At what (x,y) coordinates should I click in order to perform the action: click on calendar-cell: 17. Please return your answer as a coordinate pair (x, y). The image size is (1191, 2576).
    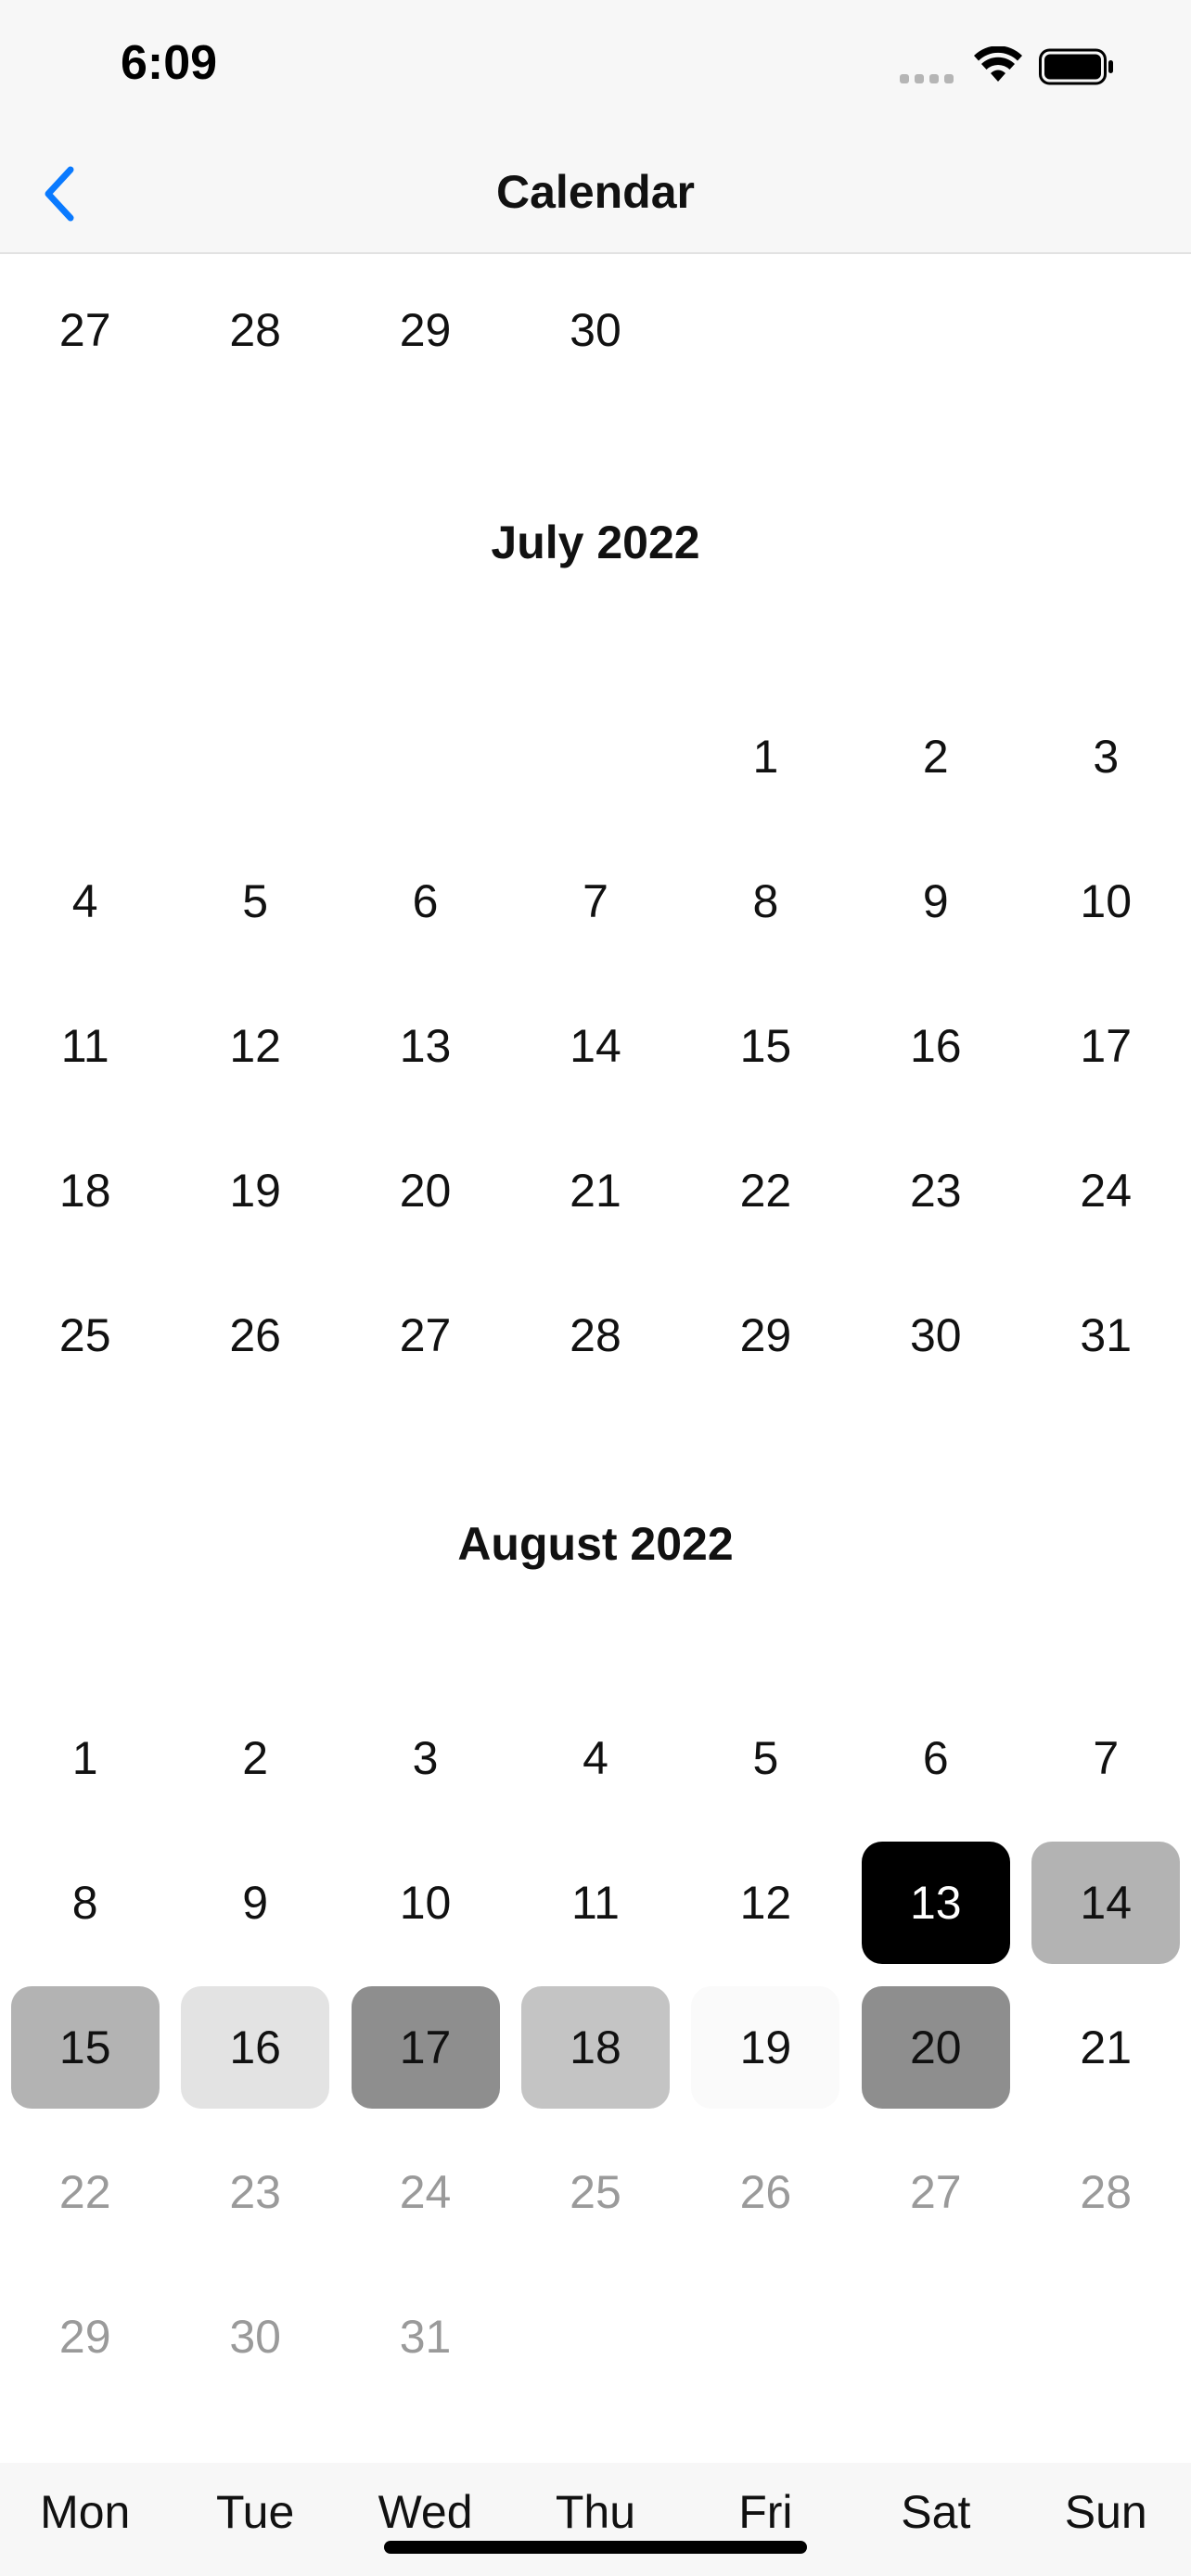
    Looking at the image, I should click on (1106, 1046).